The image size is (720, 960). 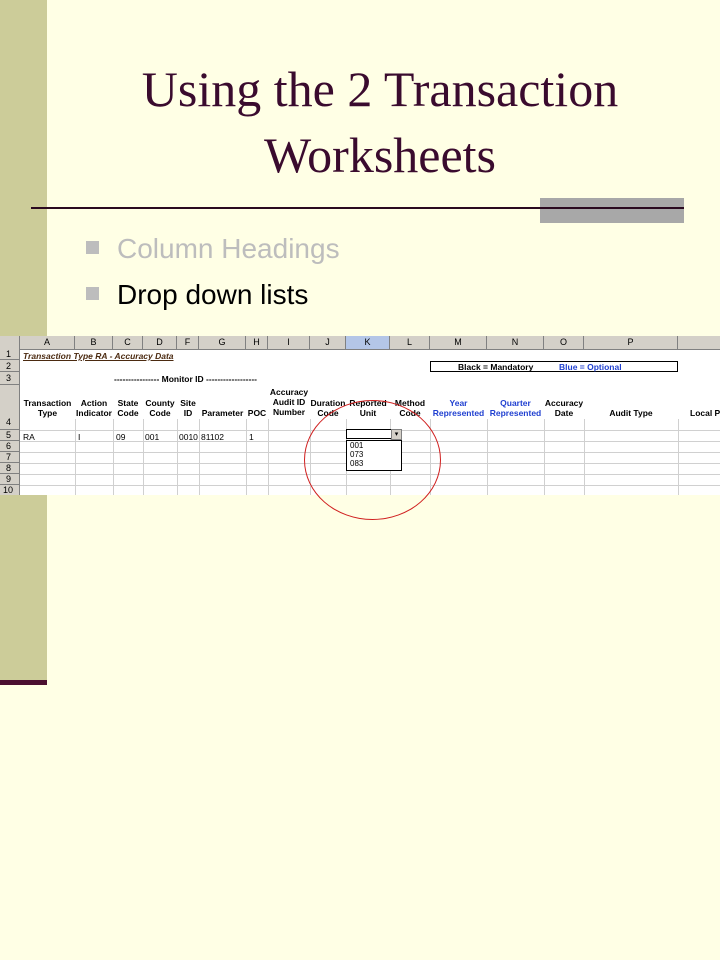 I want to click on column-header-n: N, so click(x=515, y=342).